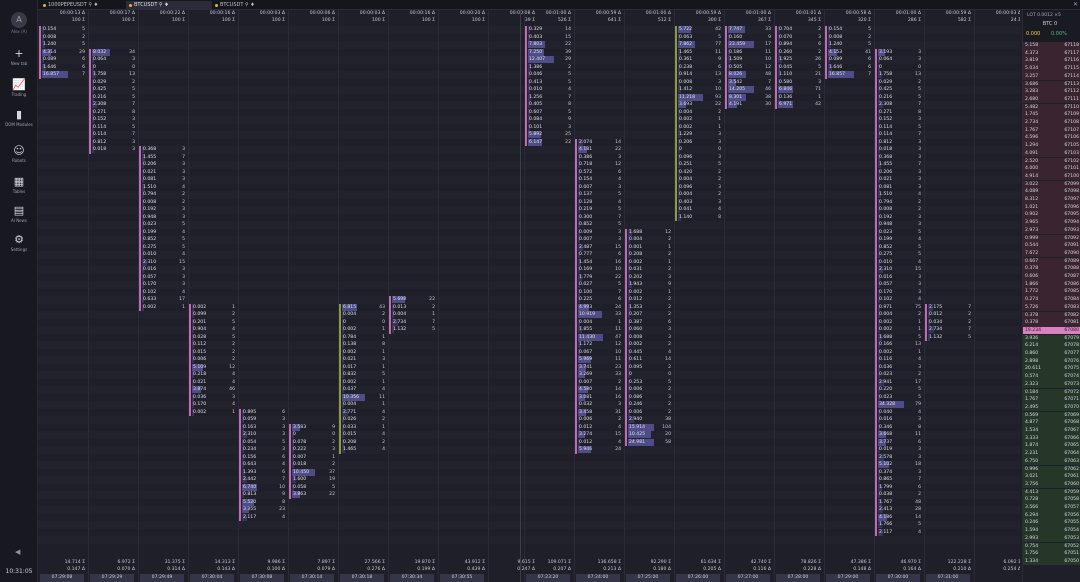 This screenshot has width=1080, height=582. What do you see at coordinates (63, 18) in the screenshot?
I see `column-header: 00:00:13 Δ 100 Σ` at bounding box center [63, 18].